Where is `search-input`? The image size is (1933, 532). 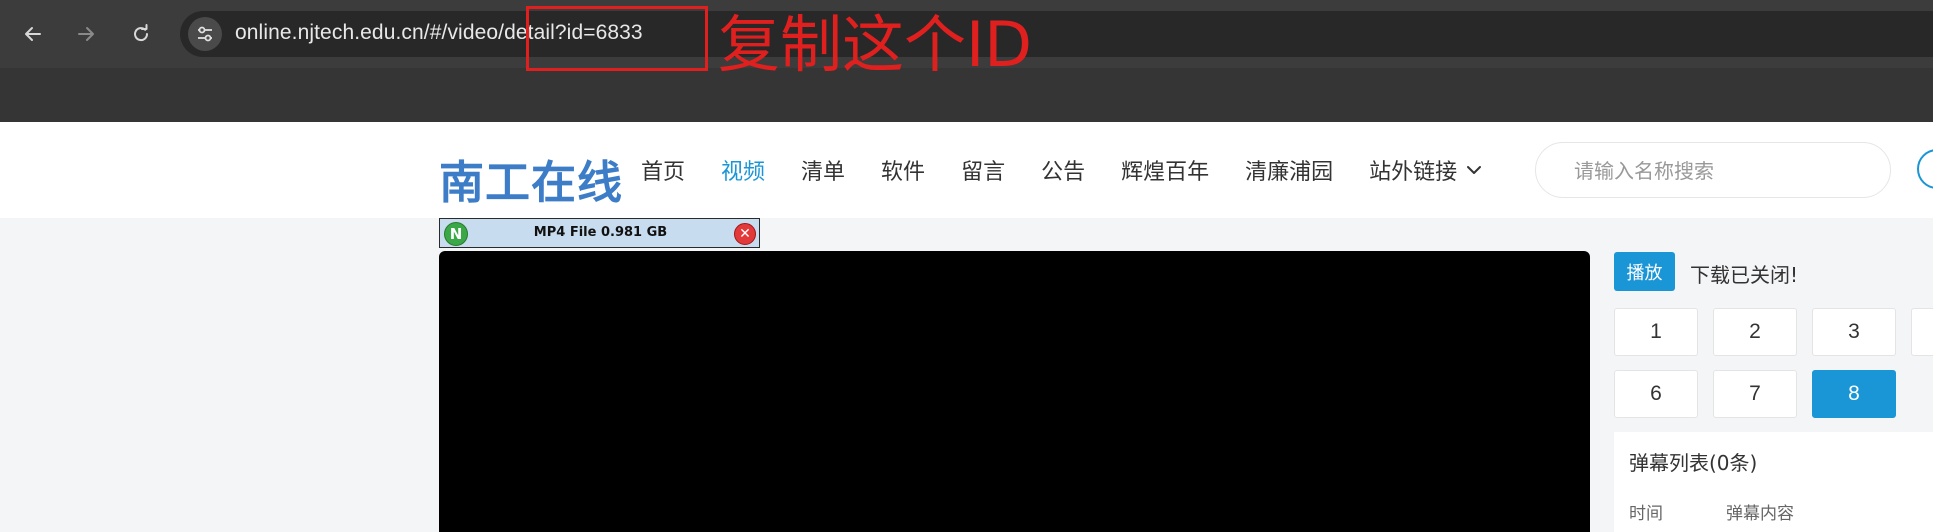 search-input is located at coordinates (1724, 171).